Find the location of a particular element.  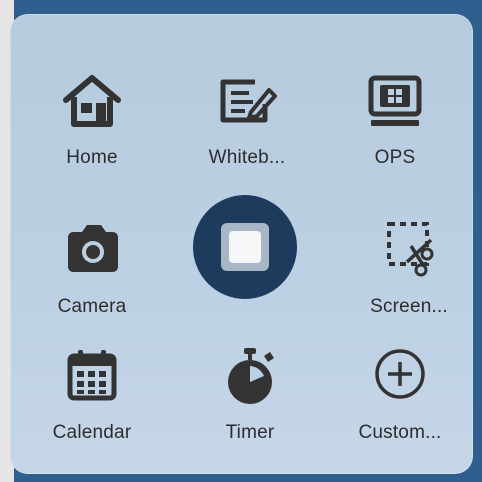

menu-item-ops: OPS is located at coordinates (395, 125).